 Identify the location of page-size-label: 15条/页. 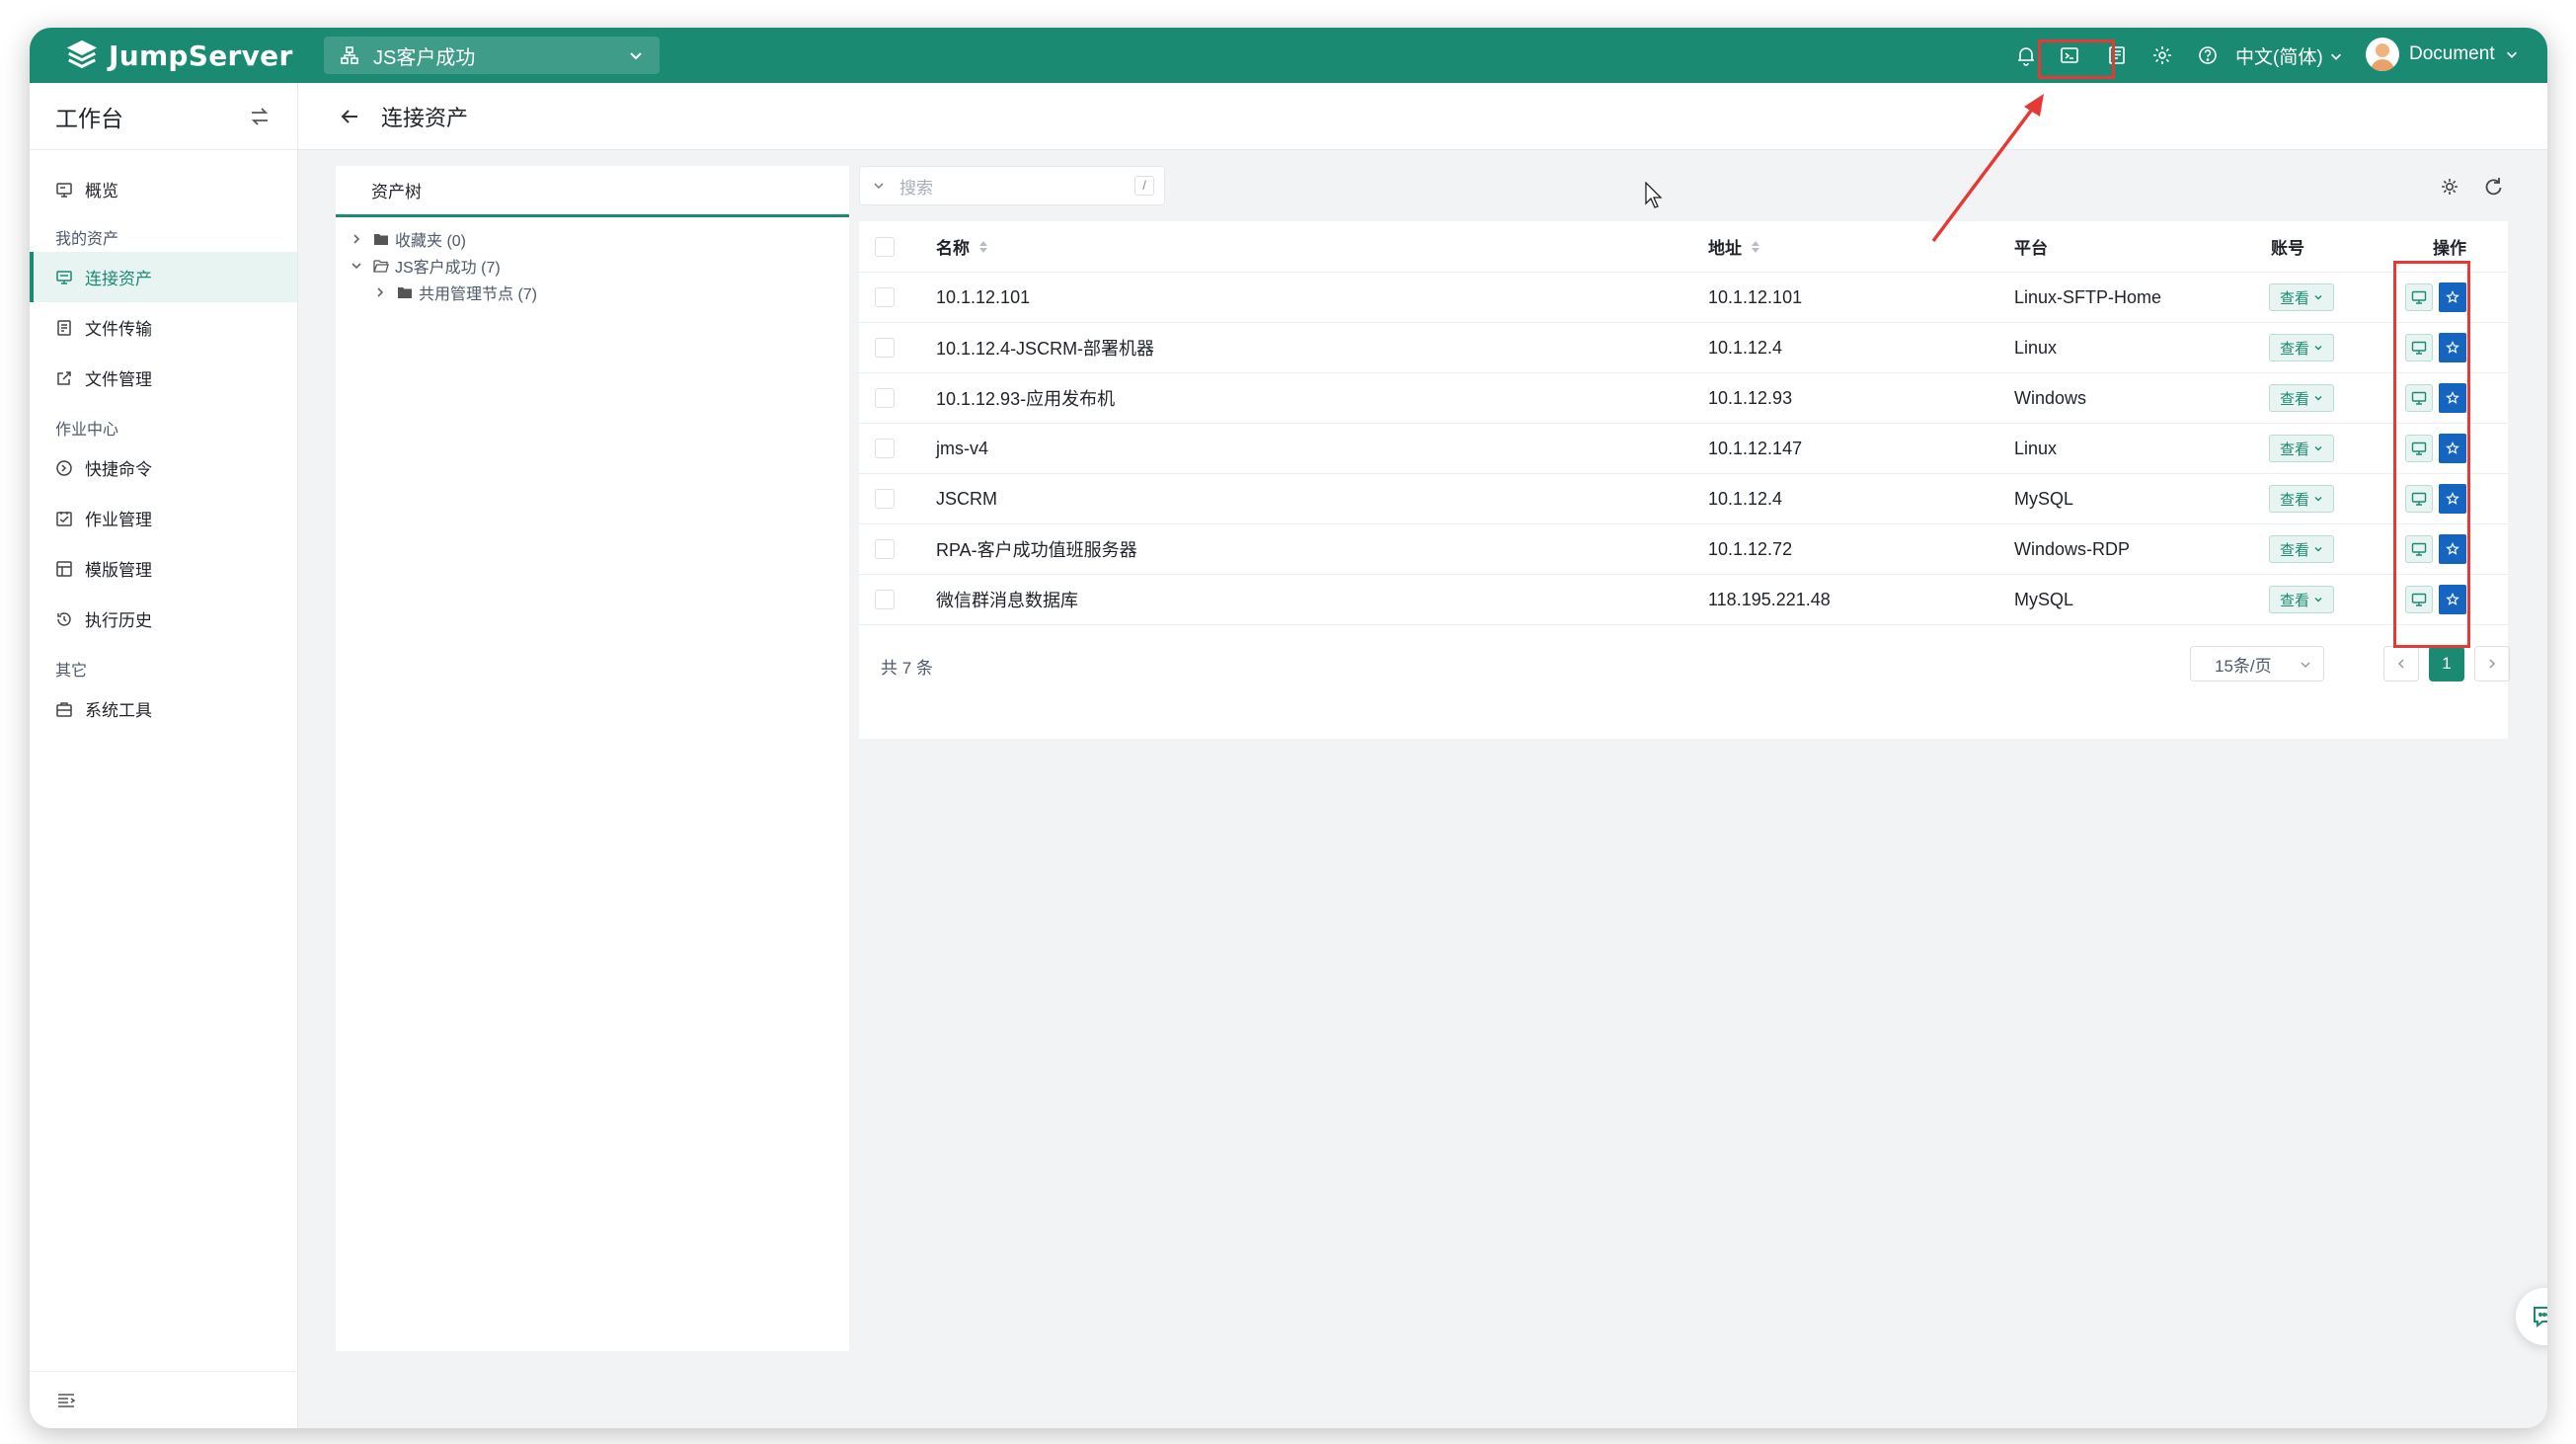
(2243, 666).